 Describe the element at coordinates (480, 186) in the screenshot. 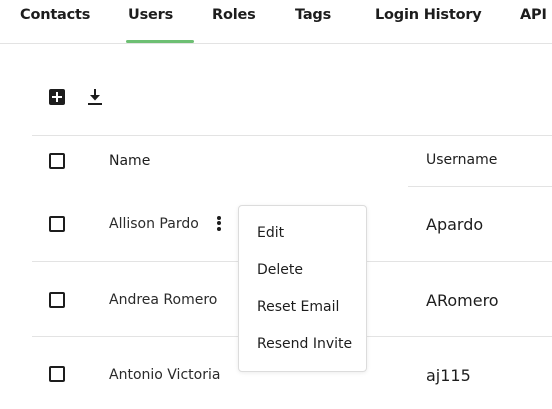

I see `header-divider` at that location.